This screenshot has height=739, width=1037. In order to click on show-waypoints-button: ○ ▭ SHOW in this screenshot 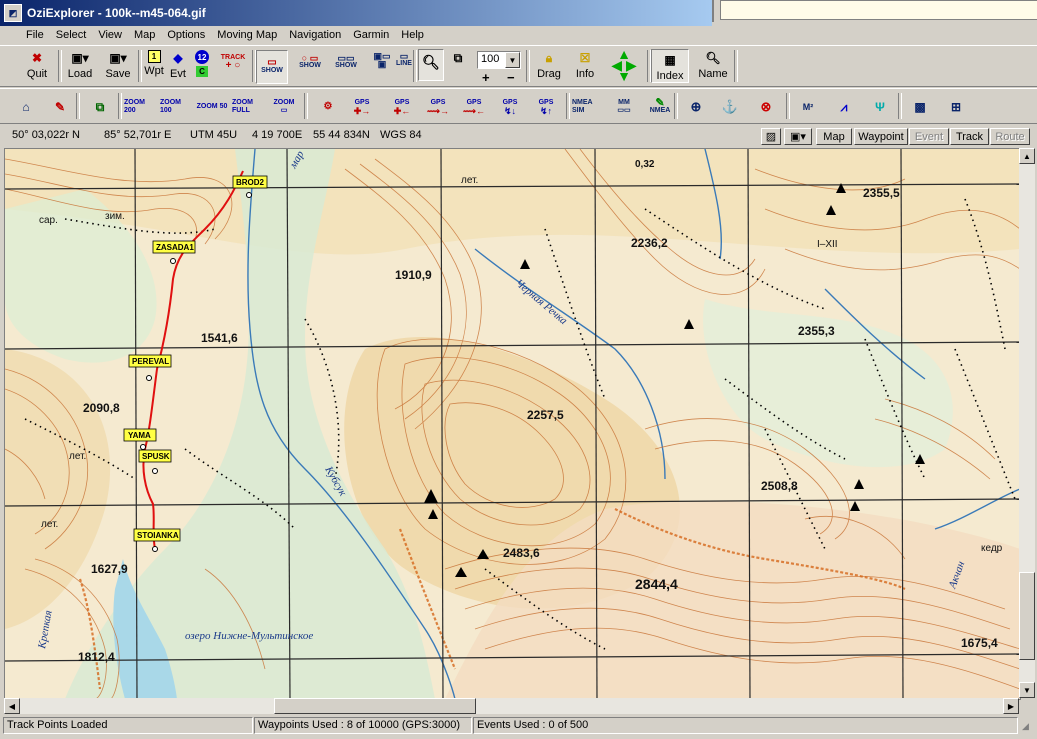, I will do `click(310, 62)`.